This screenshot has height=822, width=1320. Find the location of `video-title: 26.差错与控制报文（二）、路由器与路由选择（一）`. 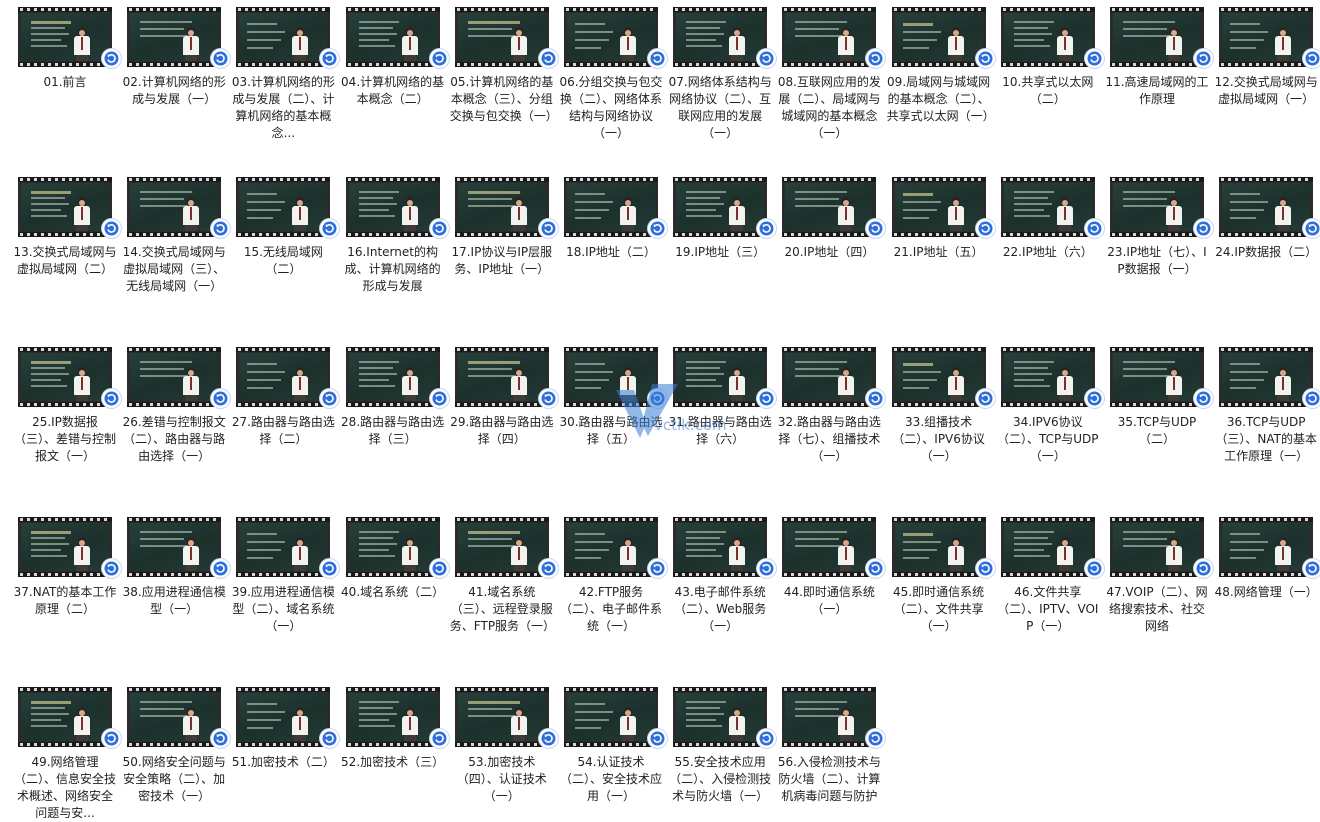

video-title: 26.差错与控制报文（二）、路由器与路由选择（一） is located at coordinates (174, 439).